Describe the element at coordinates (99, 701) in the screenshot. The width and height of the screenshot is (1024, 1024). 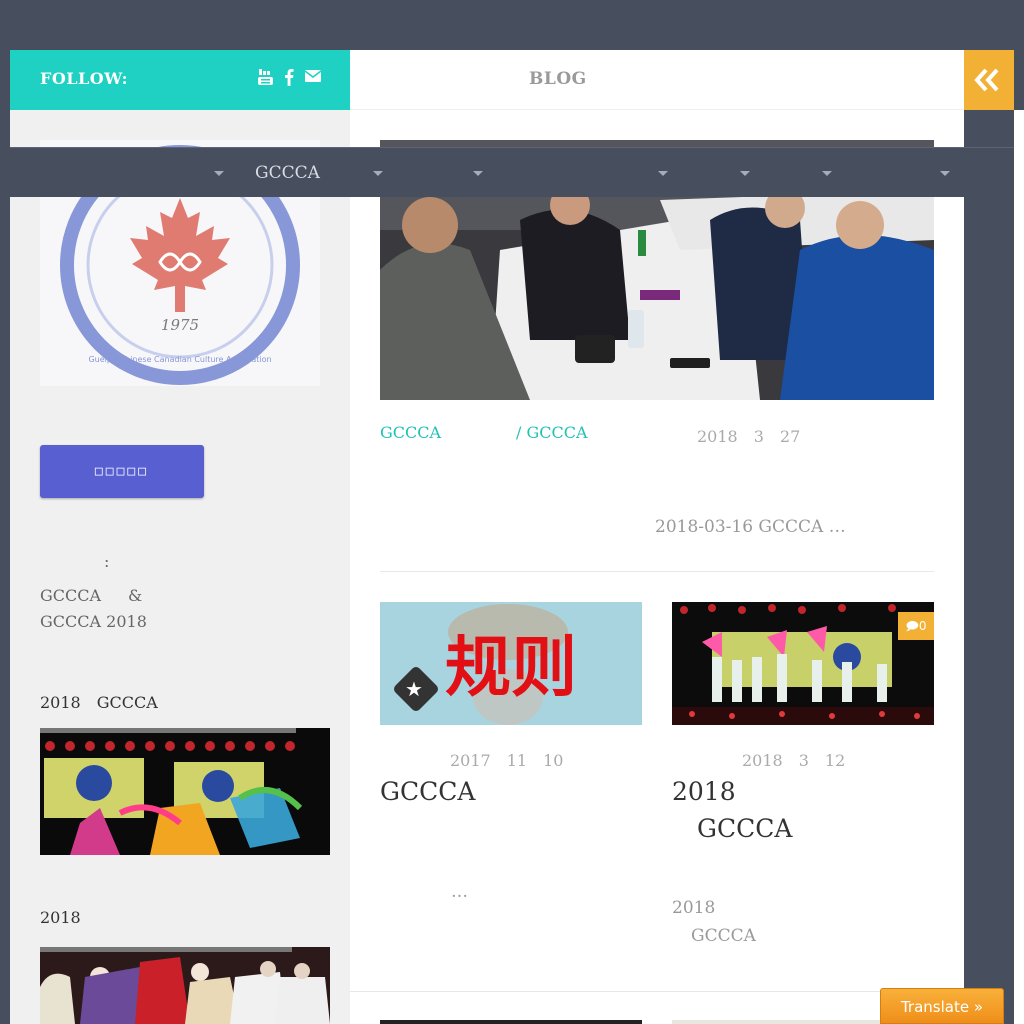
I see `widget2-title: 2018 GCCCA` at that location.